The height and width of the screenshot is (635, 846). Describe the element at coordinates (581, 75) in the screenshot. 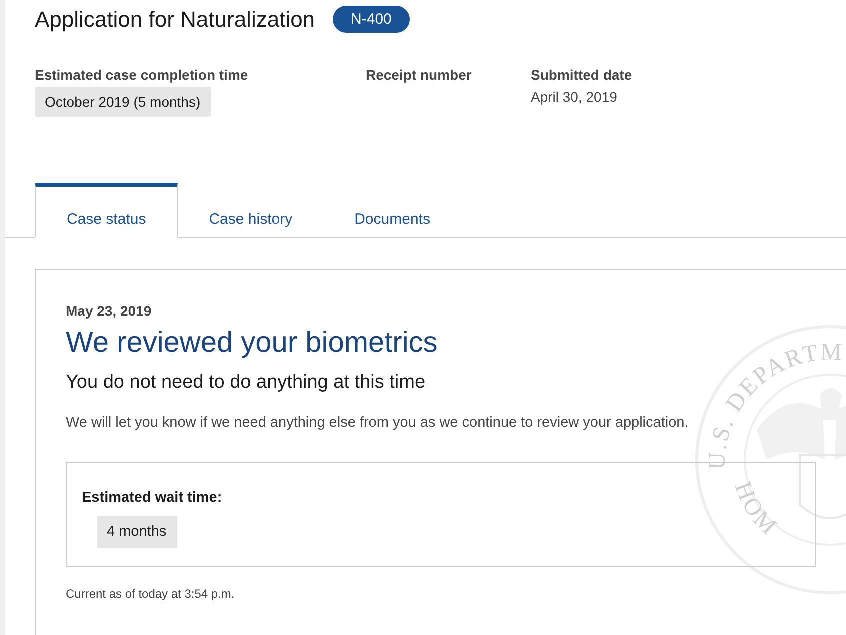

I see `detail-label: Submitted date` at that location.